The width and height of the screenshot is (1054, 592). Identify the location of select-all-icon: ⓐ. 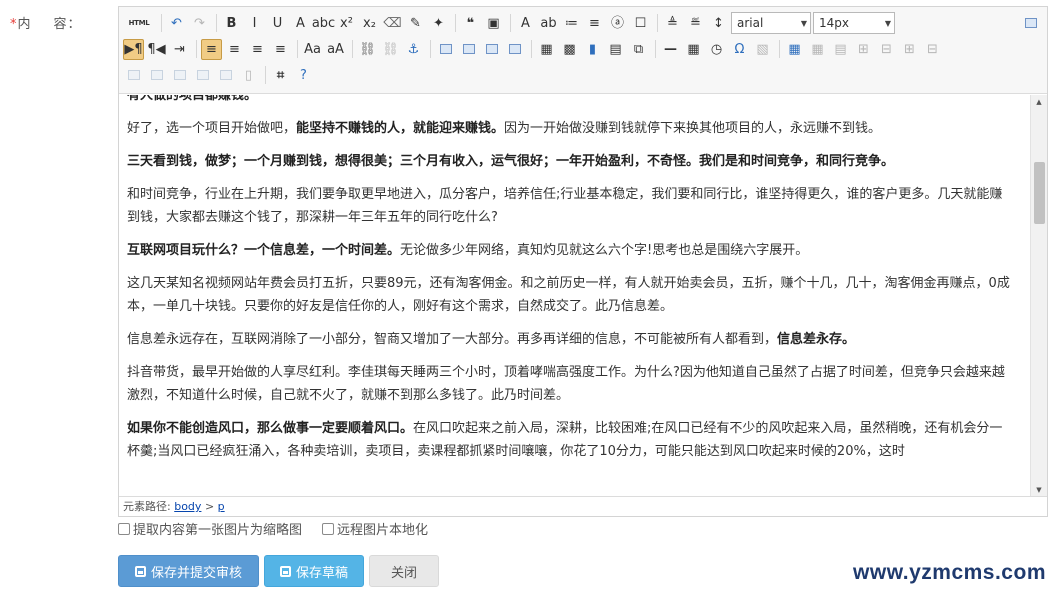
(617, 23).